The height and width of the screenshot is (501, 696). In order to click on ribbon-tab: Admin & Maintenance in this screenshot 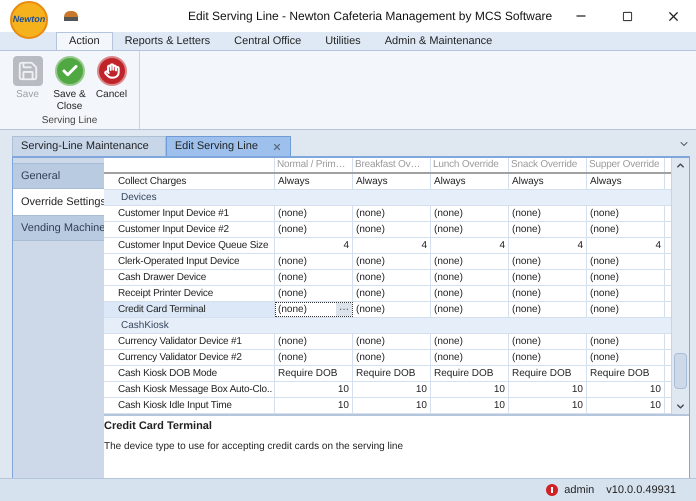, I will do `click(438, 41)`.